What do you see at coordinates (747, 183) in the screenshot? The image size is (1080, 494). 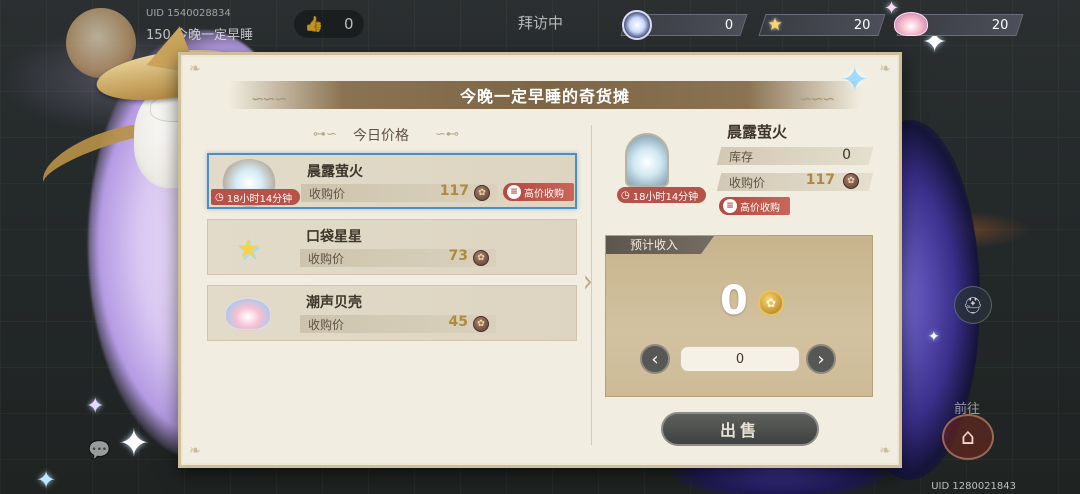 I see `detail-price-label: 收购价` at bounding box center [747, 183].